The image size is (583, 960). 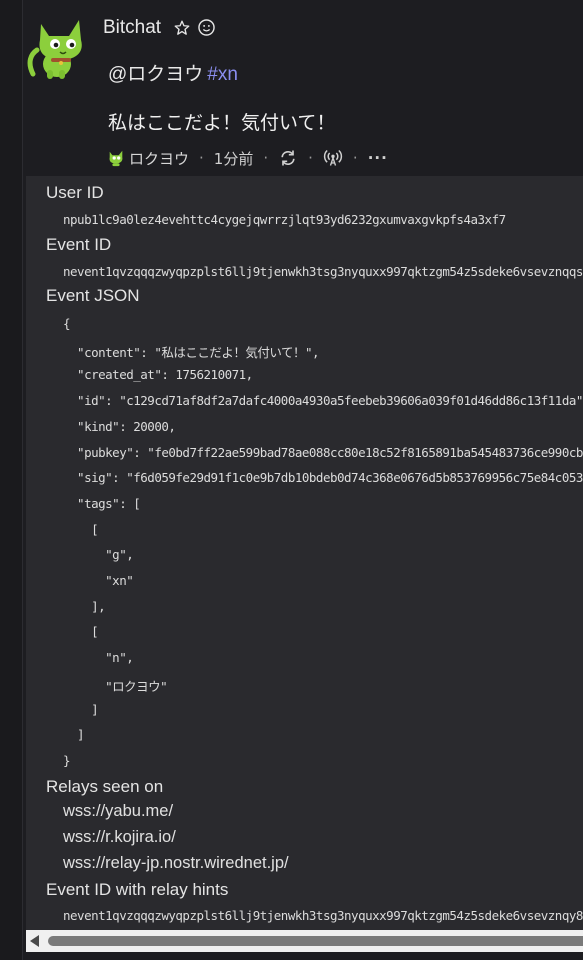 I want to click on json-line: {, so click(x=67, y=323).